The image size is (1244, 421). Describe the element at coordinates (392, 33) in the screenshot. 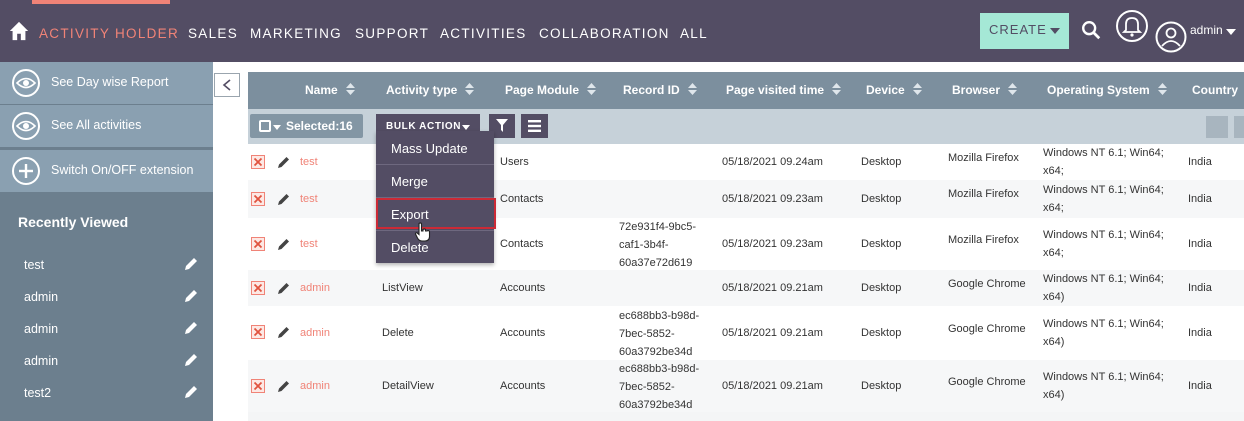

I see `nav-link-support: SUPPORT` at that location.